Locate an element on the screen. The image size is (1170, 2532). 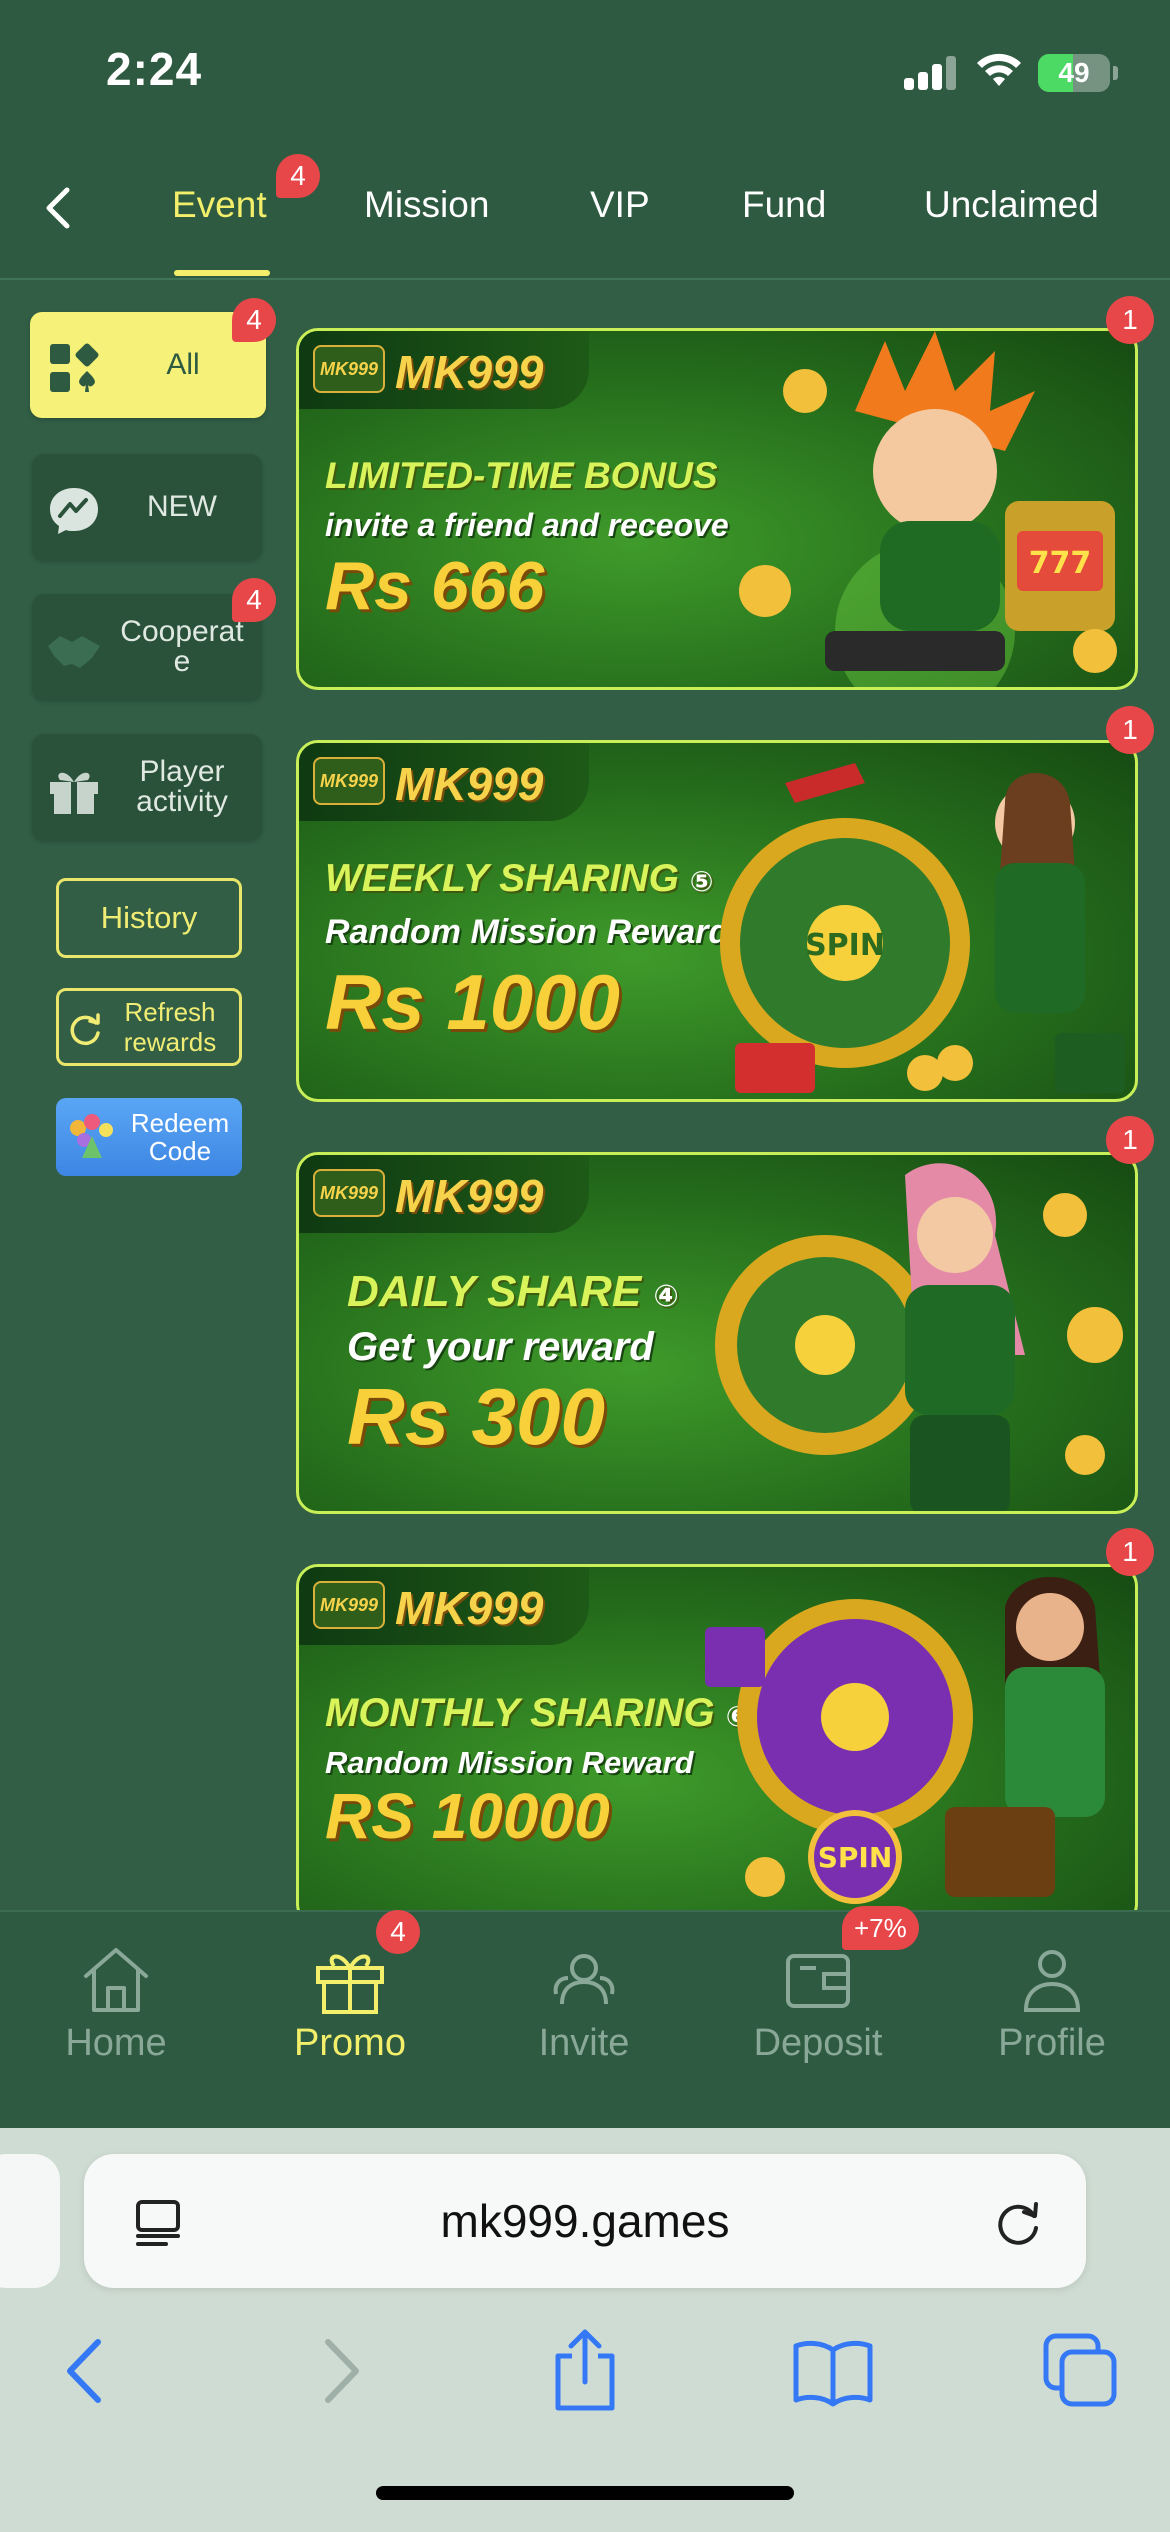
nav-label: Invite is located at coordinates (584, 2043).